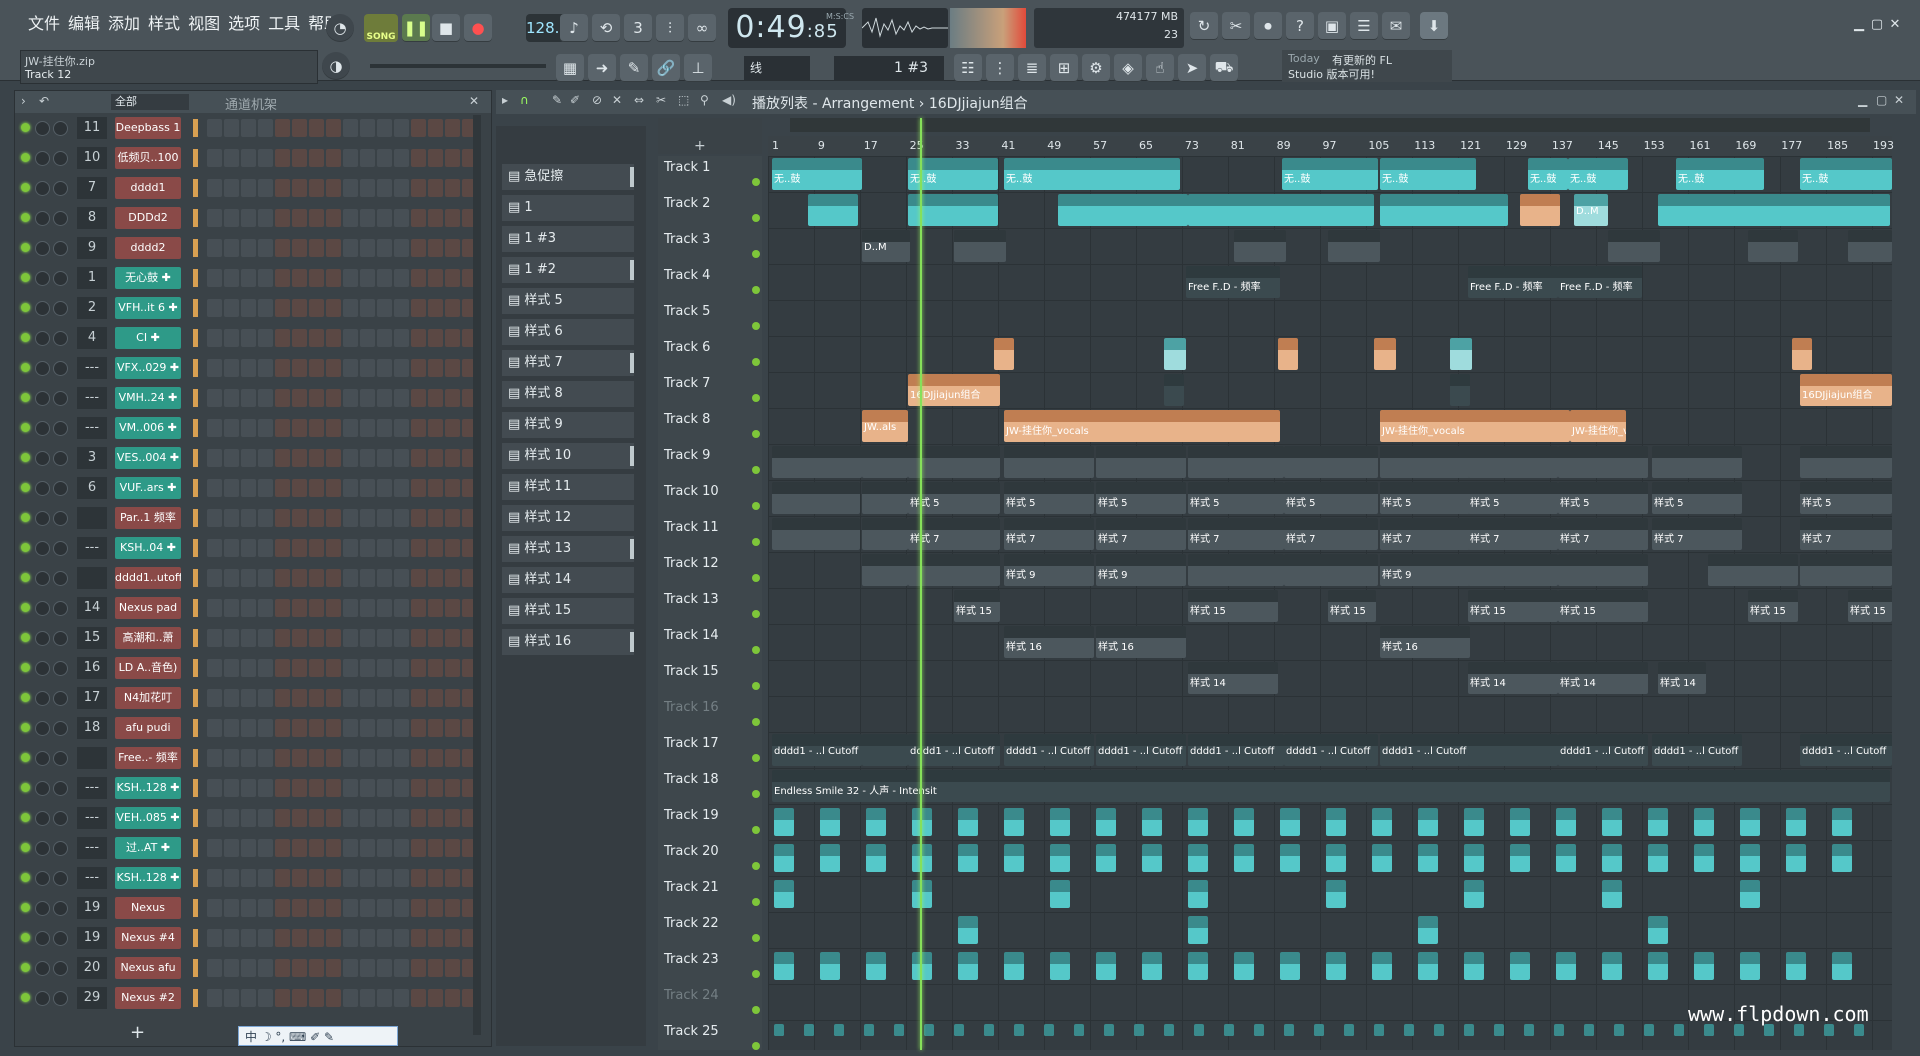 The height and width of the screenshot is (1056, 1920). Describe the element at coordinates (92, 998) in the screenshot. I see `channel-mixer-number: 29` at that location.